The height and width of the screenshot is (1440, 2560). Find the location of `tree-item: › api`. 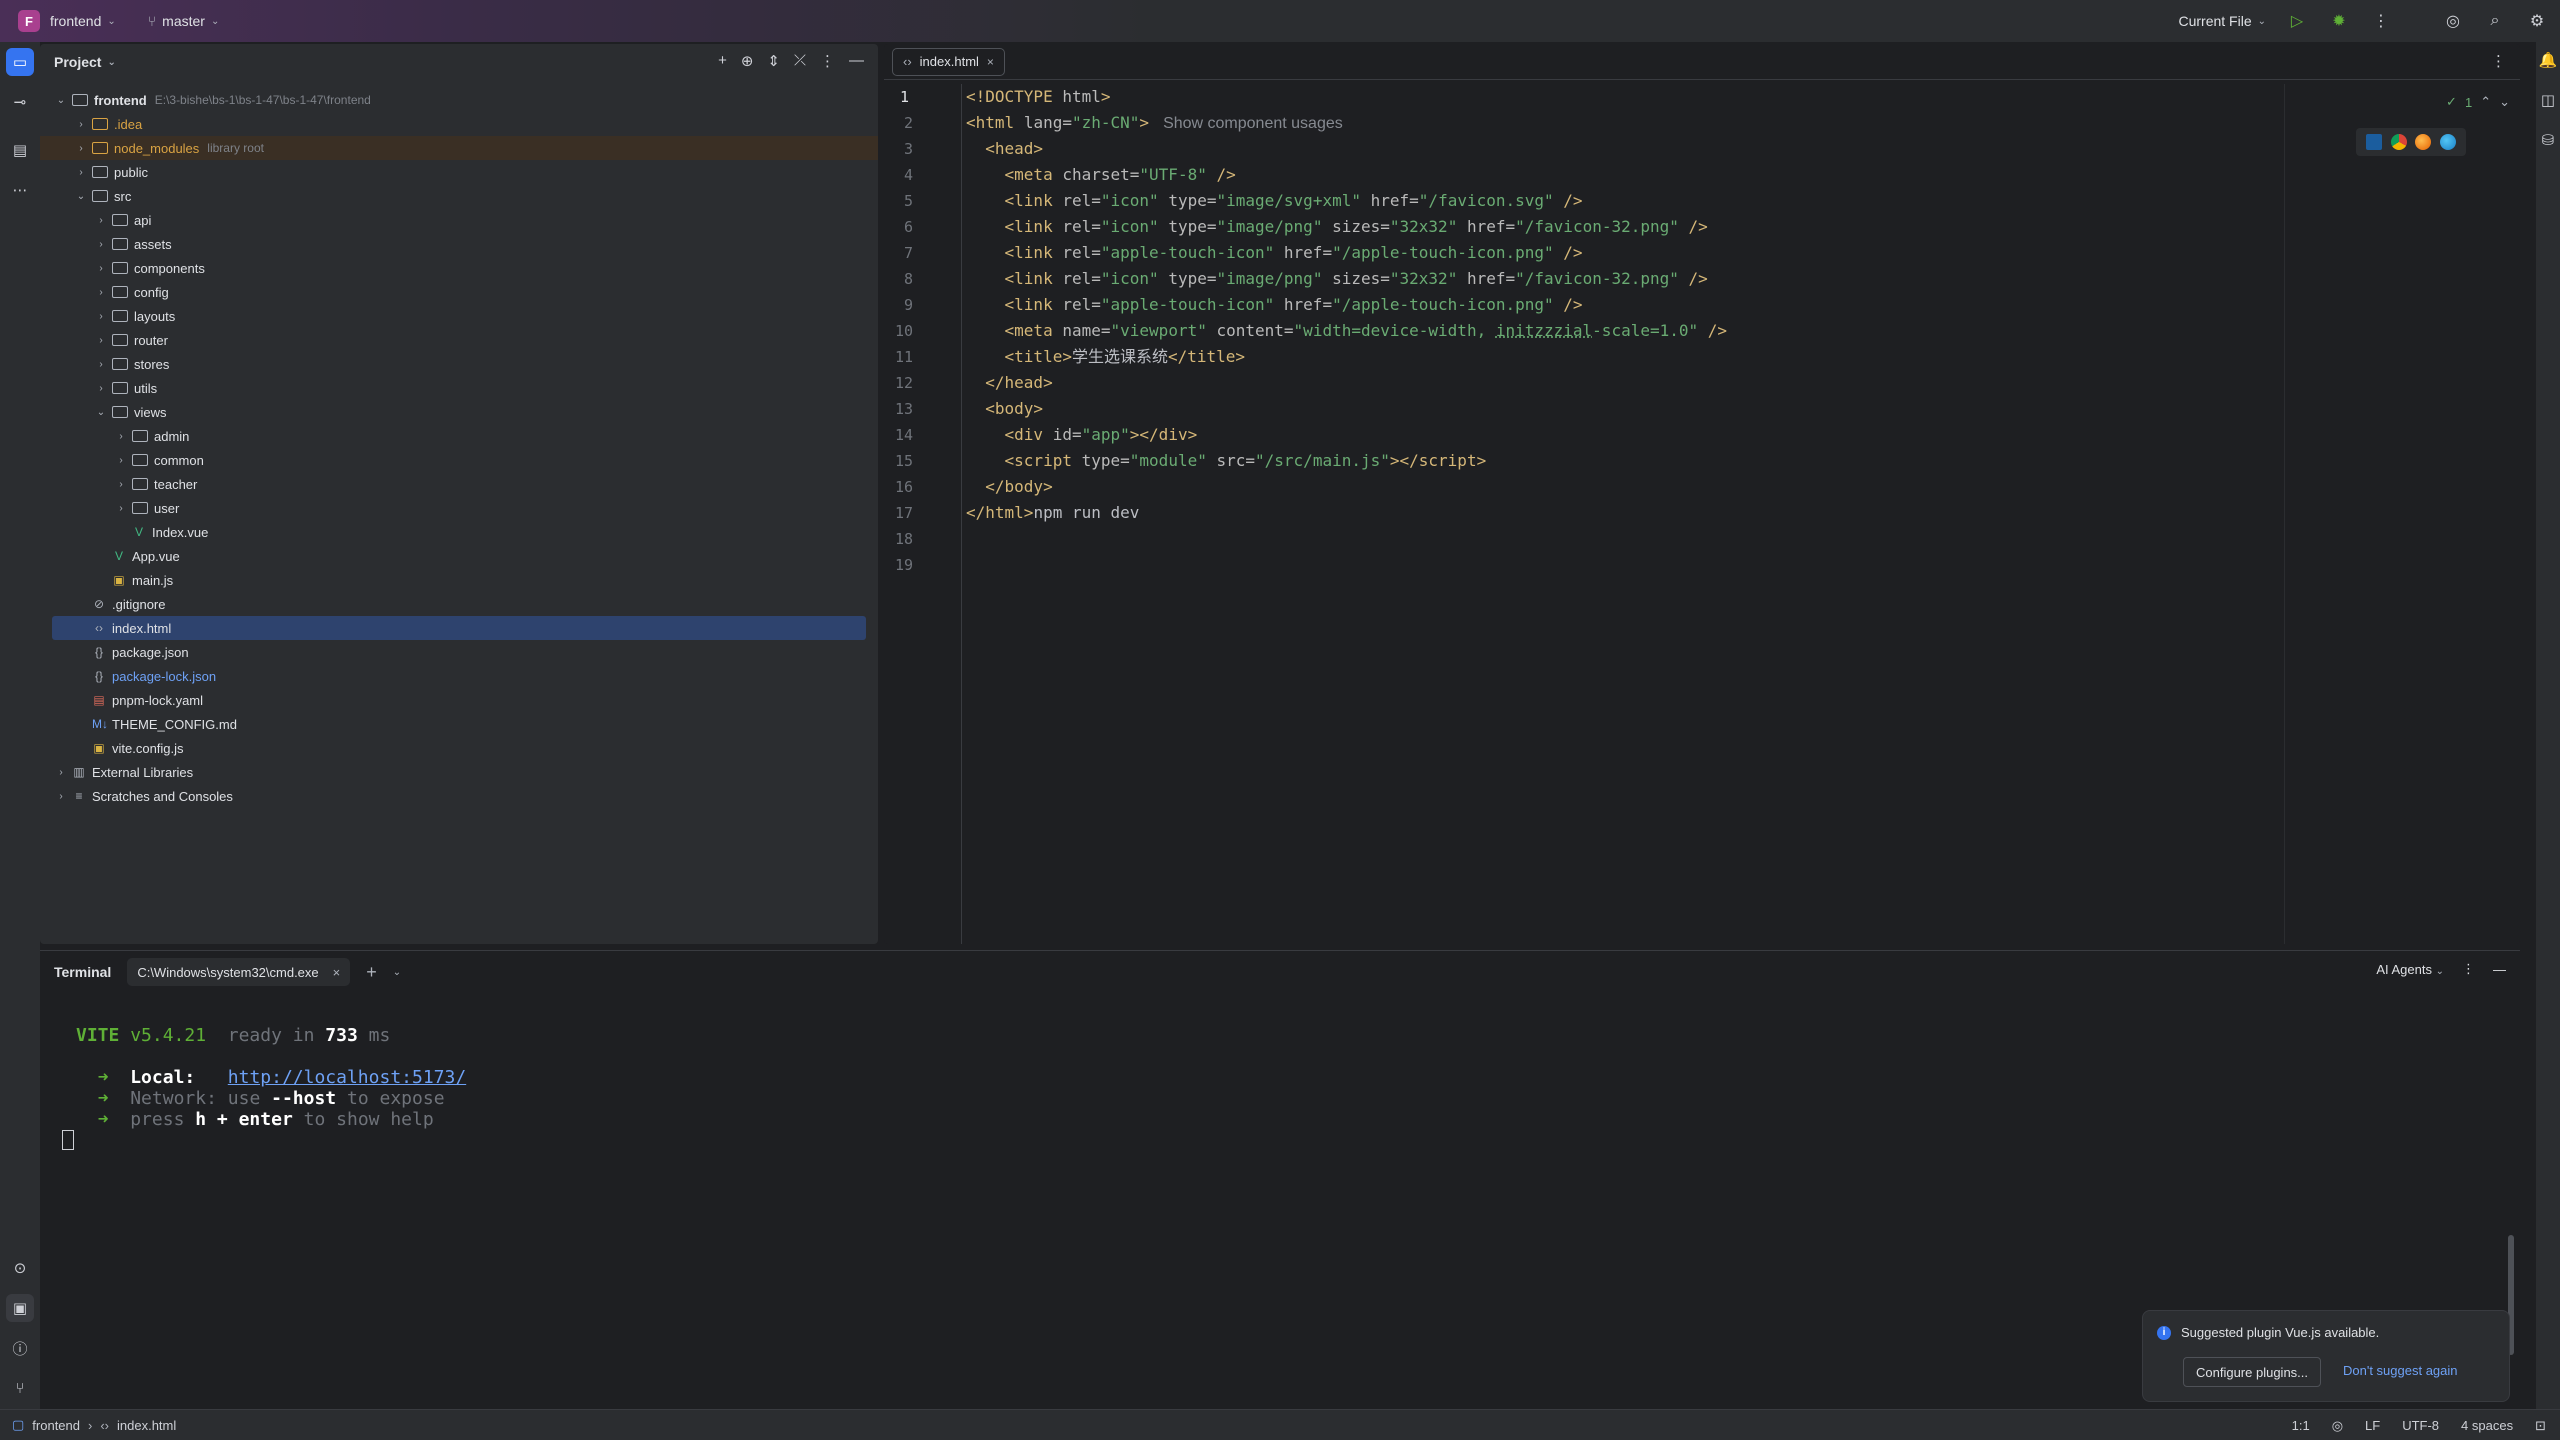

tree-item: › api is located at coordinates (459, 220).